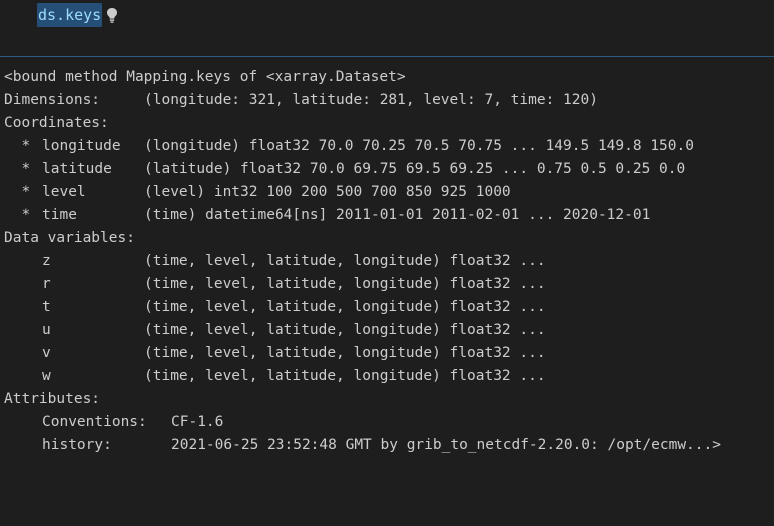 This screenshot has height=526, width=774. What do you see at coordinates (77, 169) in the screenshot?
I see `coordinate-name: latitude` at bounding box center [77, 169].